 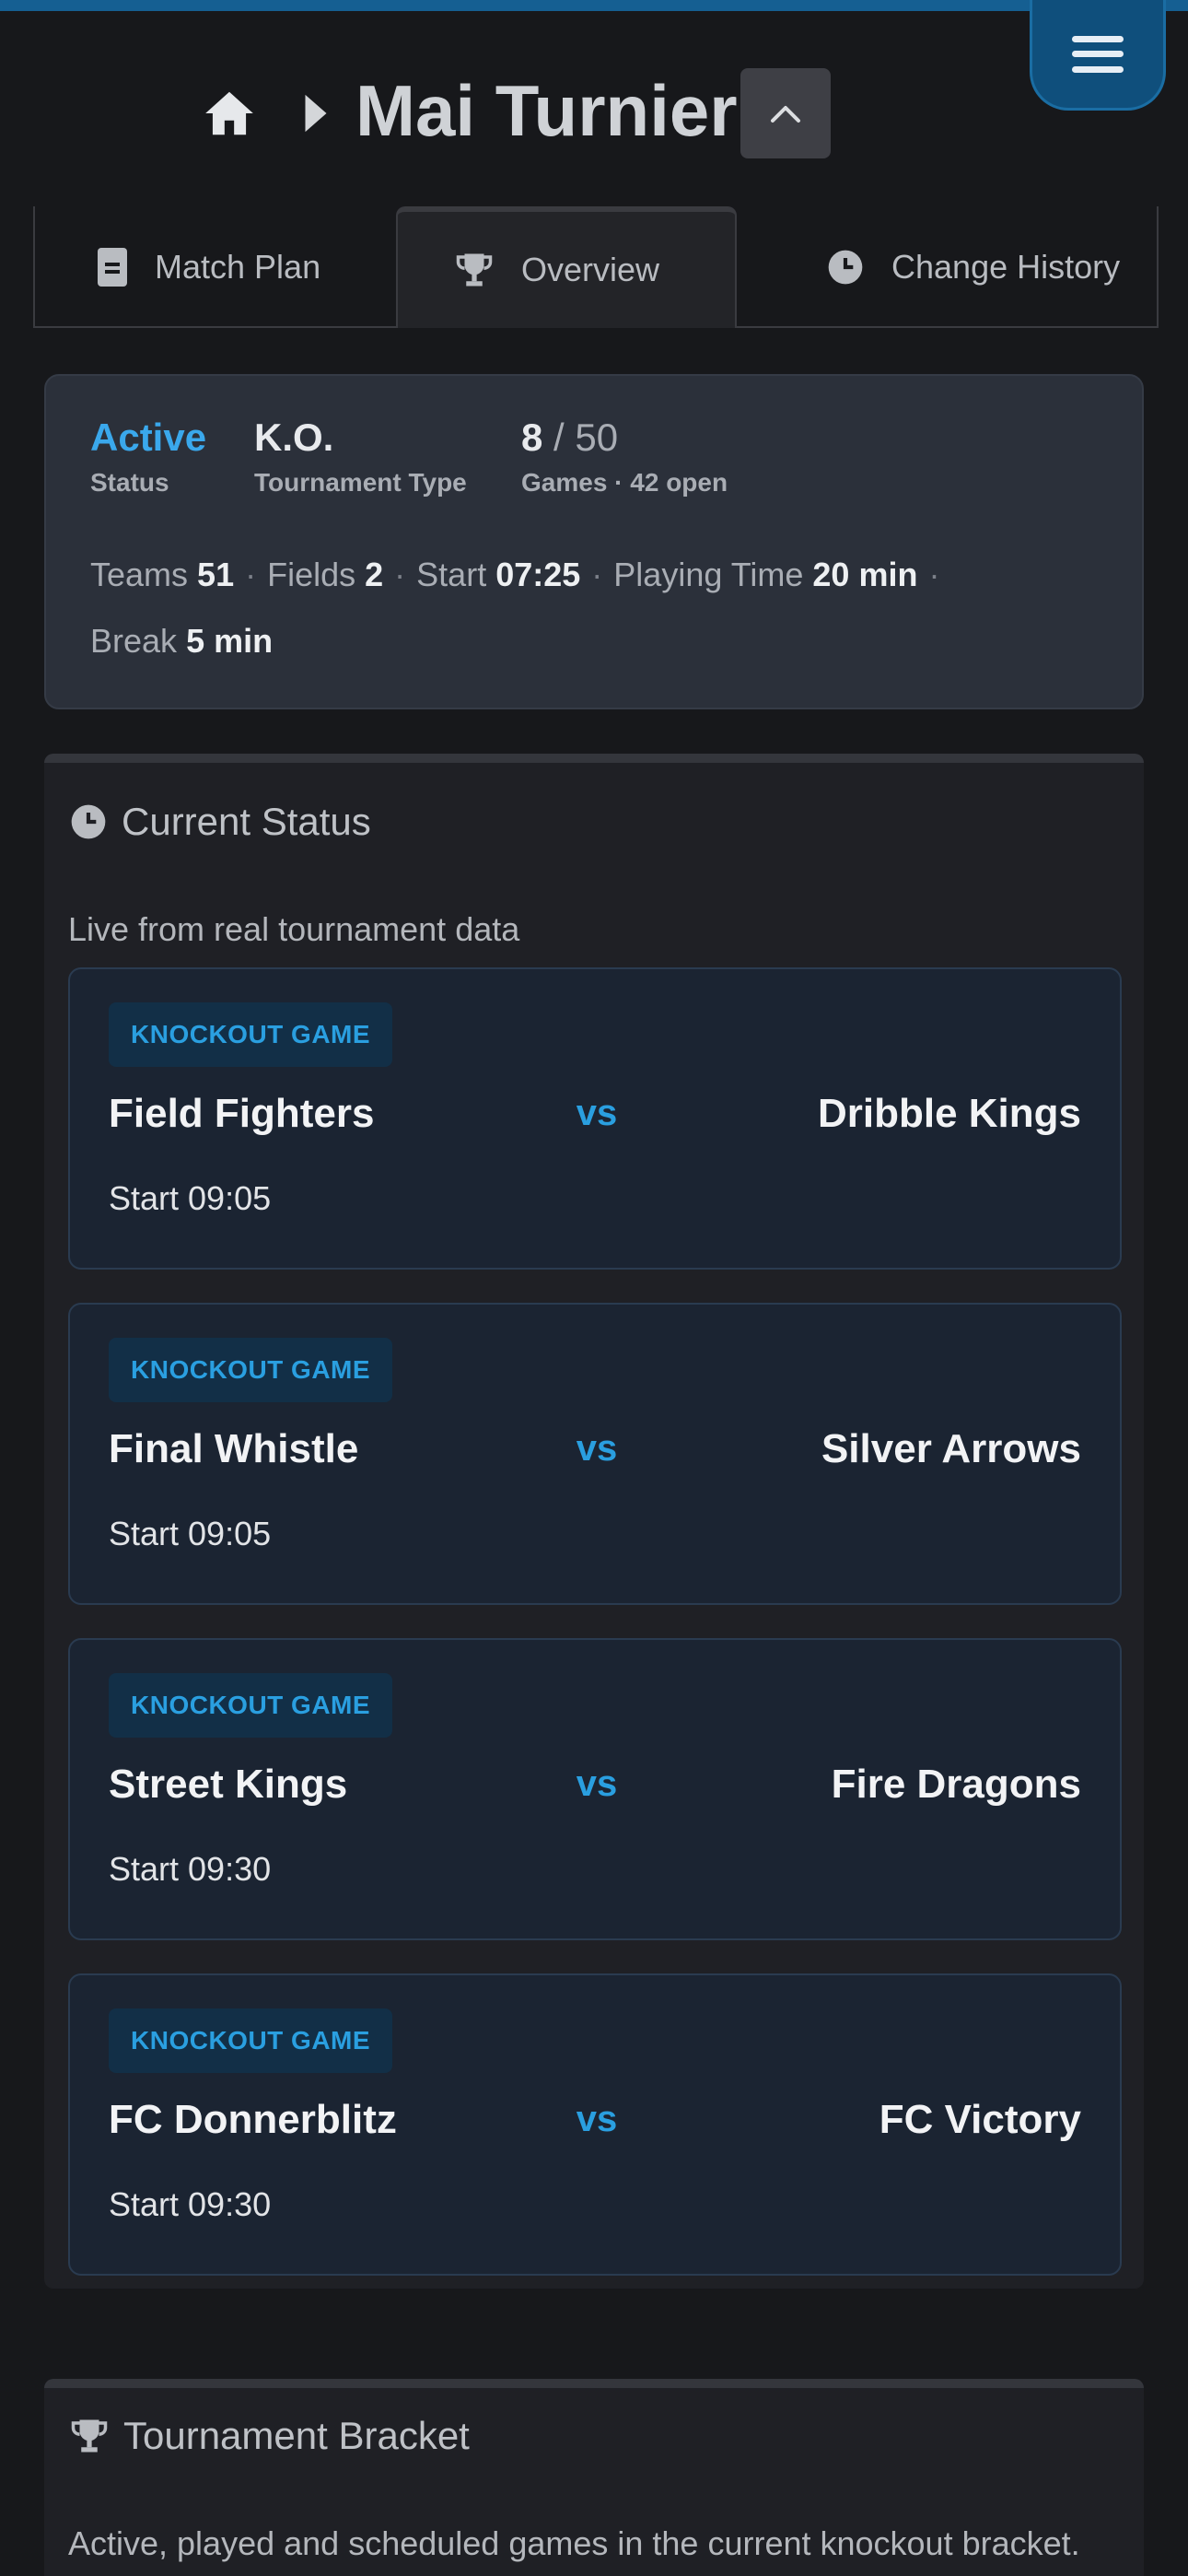 I want to click on document-icon, so click(x=112, y=267).